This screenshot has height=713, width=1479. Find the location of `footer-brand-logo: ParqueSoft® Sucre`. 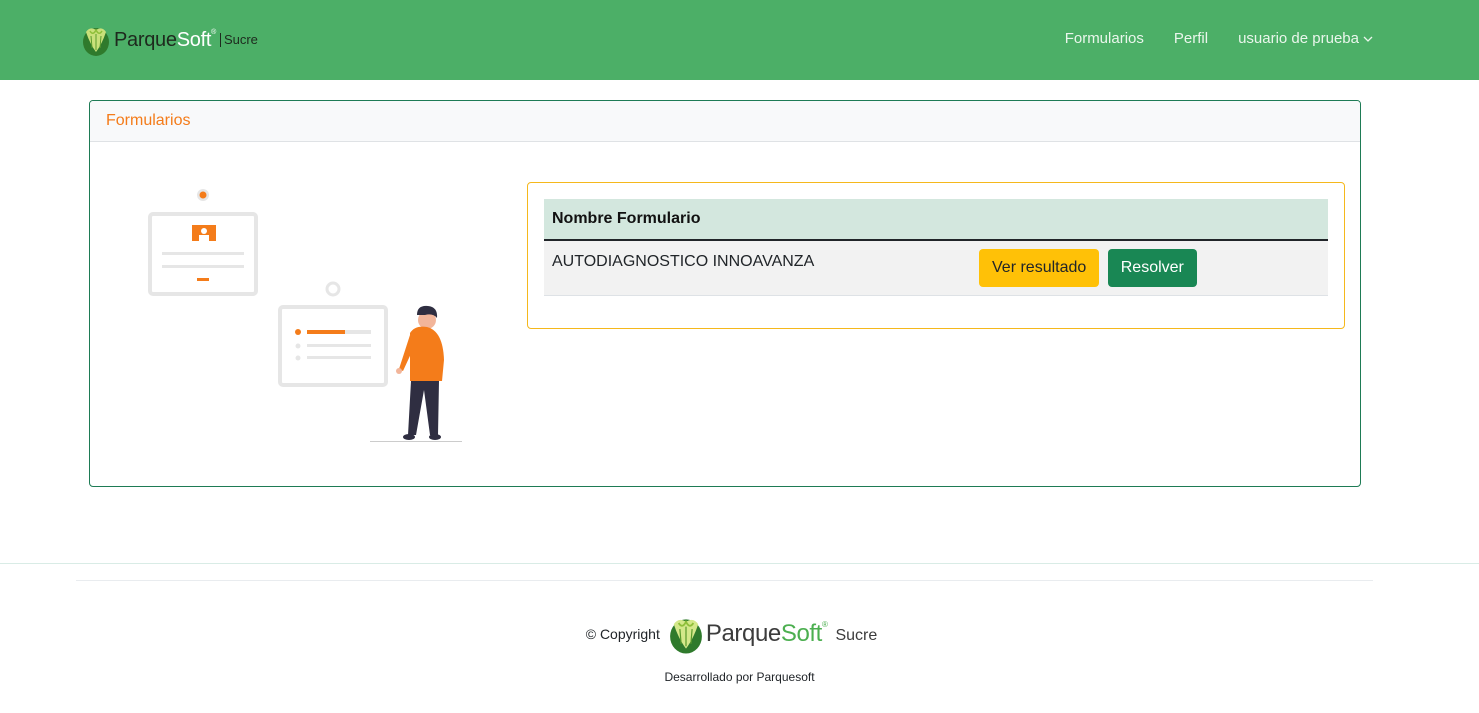

footer-brand-logo: ParqueSoft® Sucre is located at coordinates (771, 634).